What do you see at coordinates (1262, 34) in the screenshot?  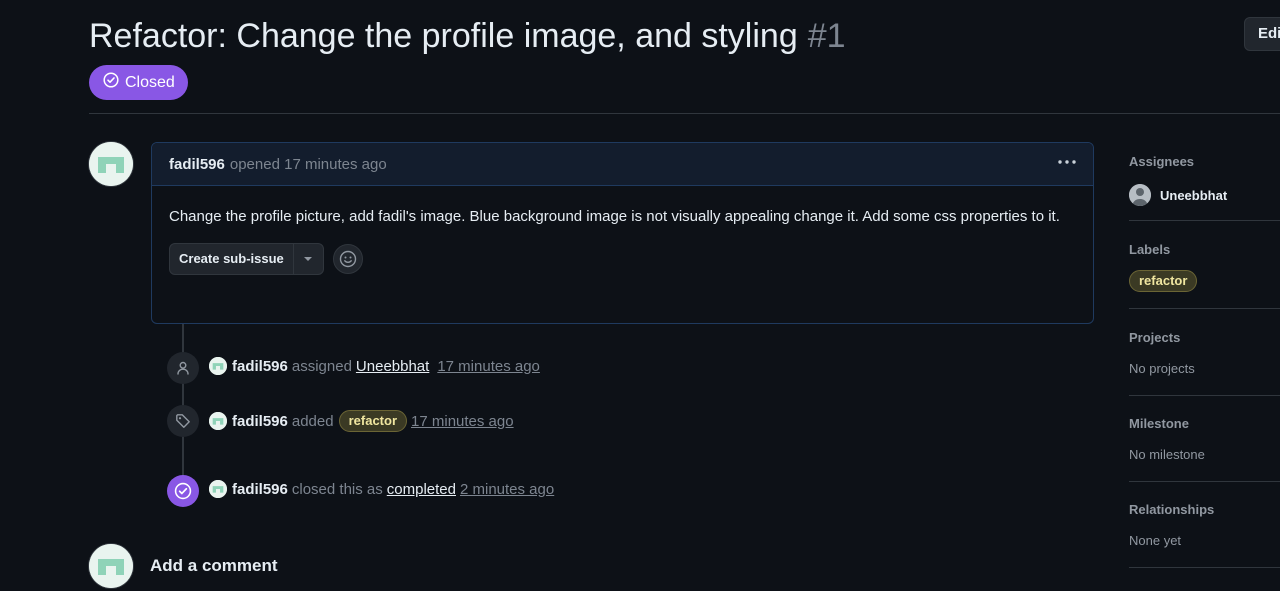 I see `edit-title-button: Edi` at bounding box center [1262, 34].